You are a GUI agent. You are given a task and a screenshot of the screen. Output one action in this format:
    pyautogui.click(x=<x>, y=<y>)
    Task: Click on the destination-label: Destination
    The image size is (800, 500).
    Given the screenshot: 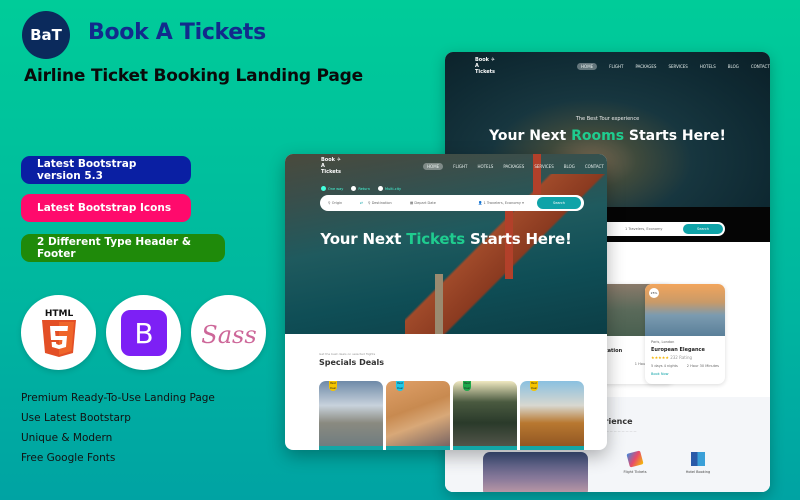 What is the action you would take?
    pyautogui.click(x=381, y=203)
    